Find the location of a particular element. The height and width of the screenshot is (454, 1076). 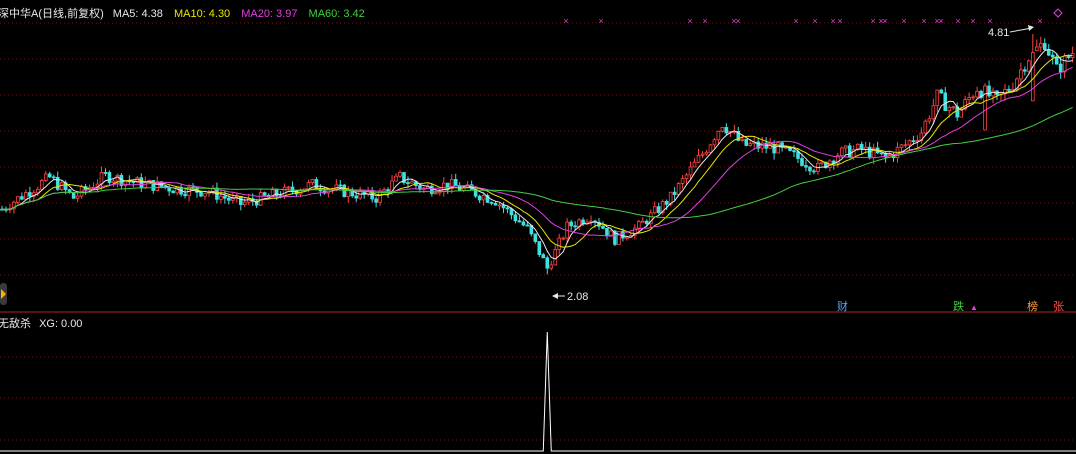

signal-markers: × × × × ×× × × × × × ×× × × ×× × × × × is located at coordinates (813, 17).